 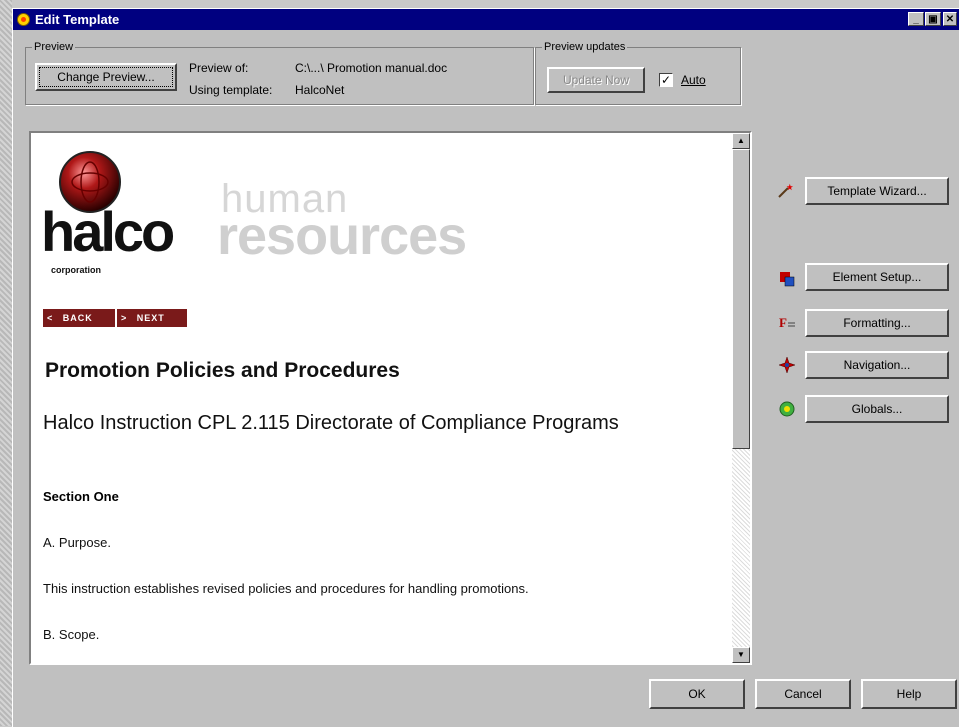 I want to click on title-bar: Edit Template _ ▣ ✕, so click(x=486, y=19).